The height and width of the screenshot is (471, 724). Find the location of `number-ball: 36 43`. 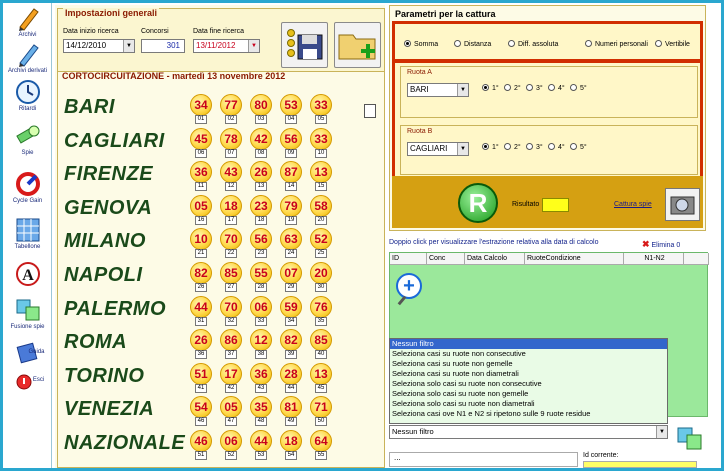

number-ball: 36 43 is located at coordinates (261, 377).